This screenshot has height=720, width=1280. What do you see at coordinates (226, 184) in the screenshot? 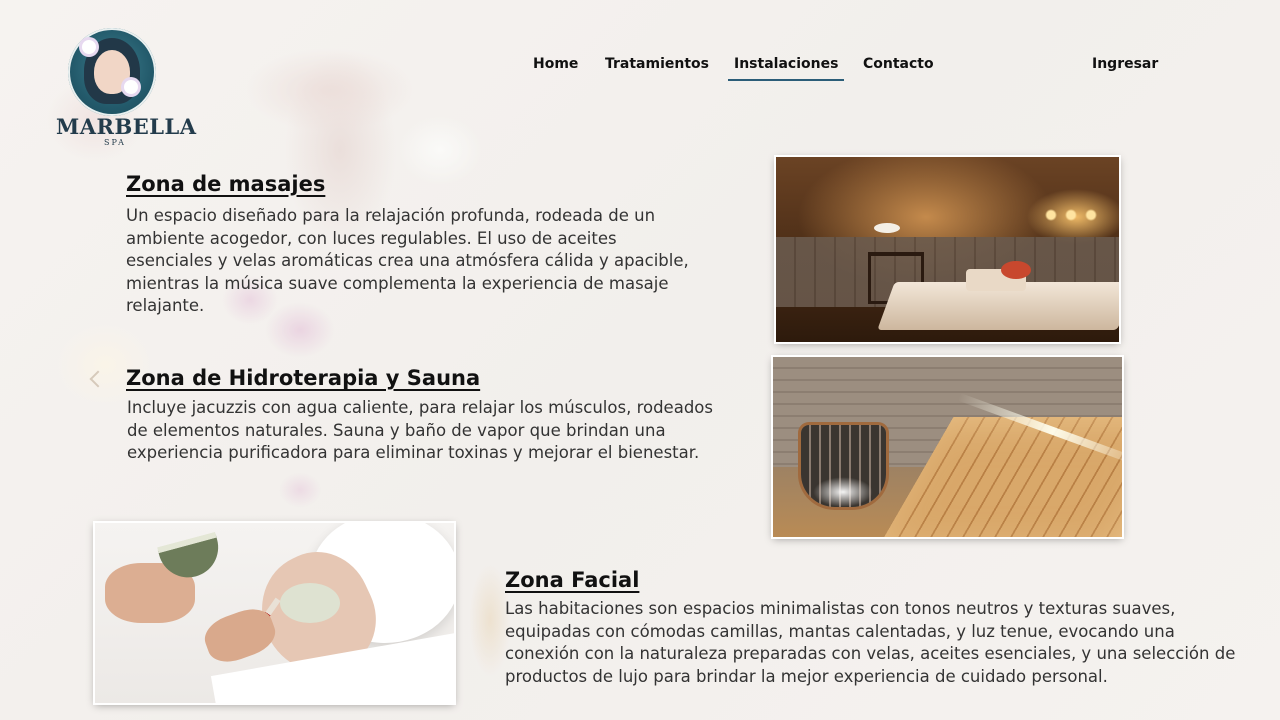
I see `section-title-masajes: Zona de masajes` at bounding box center [226, 184].